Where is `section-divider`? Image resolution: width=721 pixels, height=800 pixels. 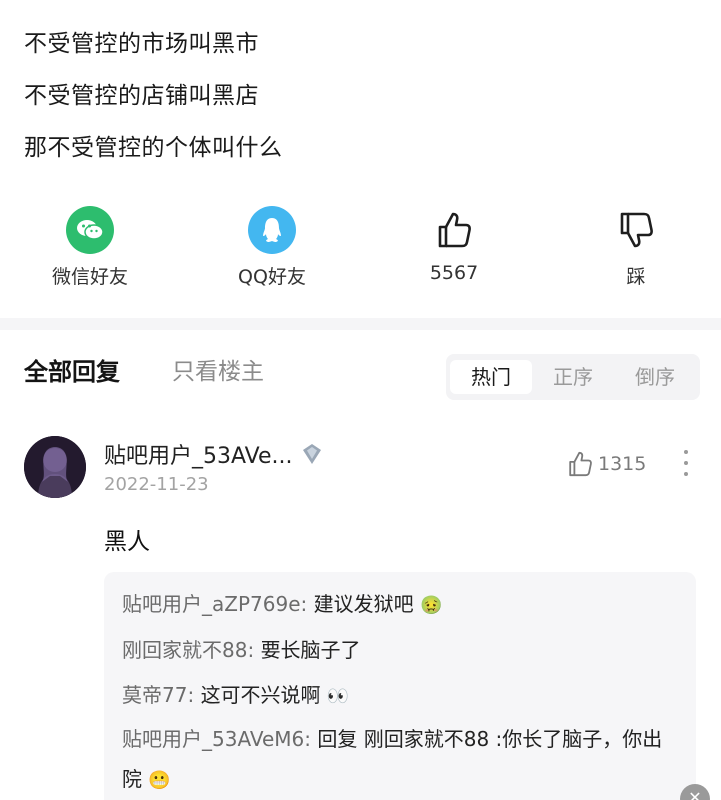 section-divider is located at coordinates (360, 324).